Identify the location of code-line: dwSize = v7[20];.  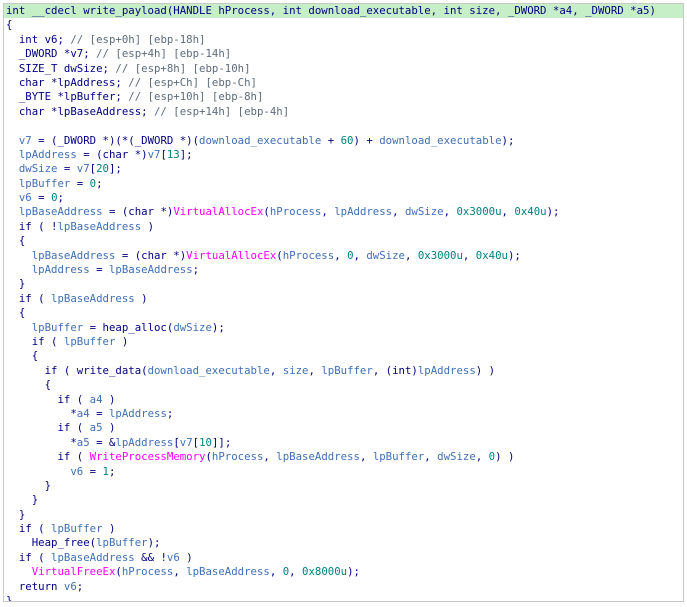
(343, 169).